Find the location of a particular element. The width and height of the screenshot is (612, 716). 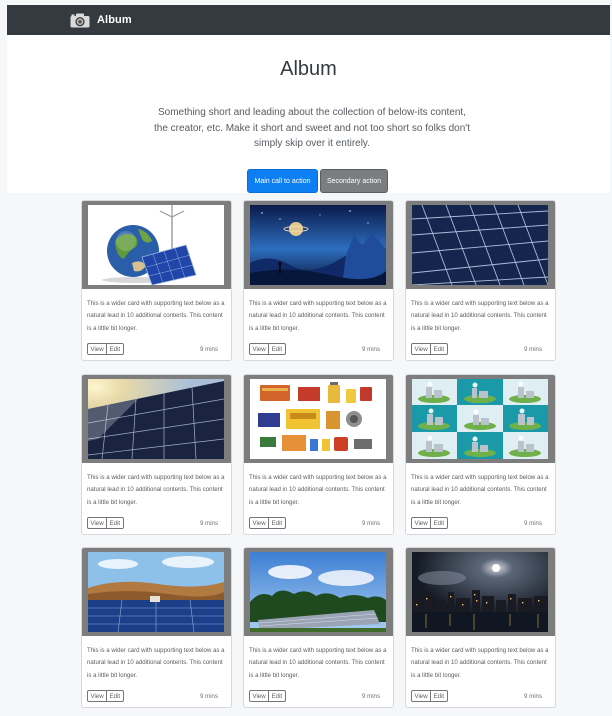

space-planet-landscape-image is located at coordinates (318, 245).